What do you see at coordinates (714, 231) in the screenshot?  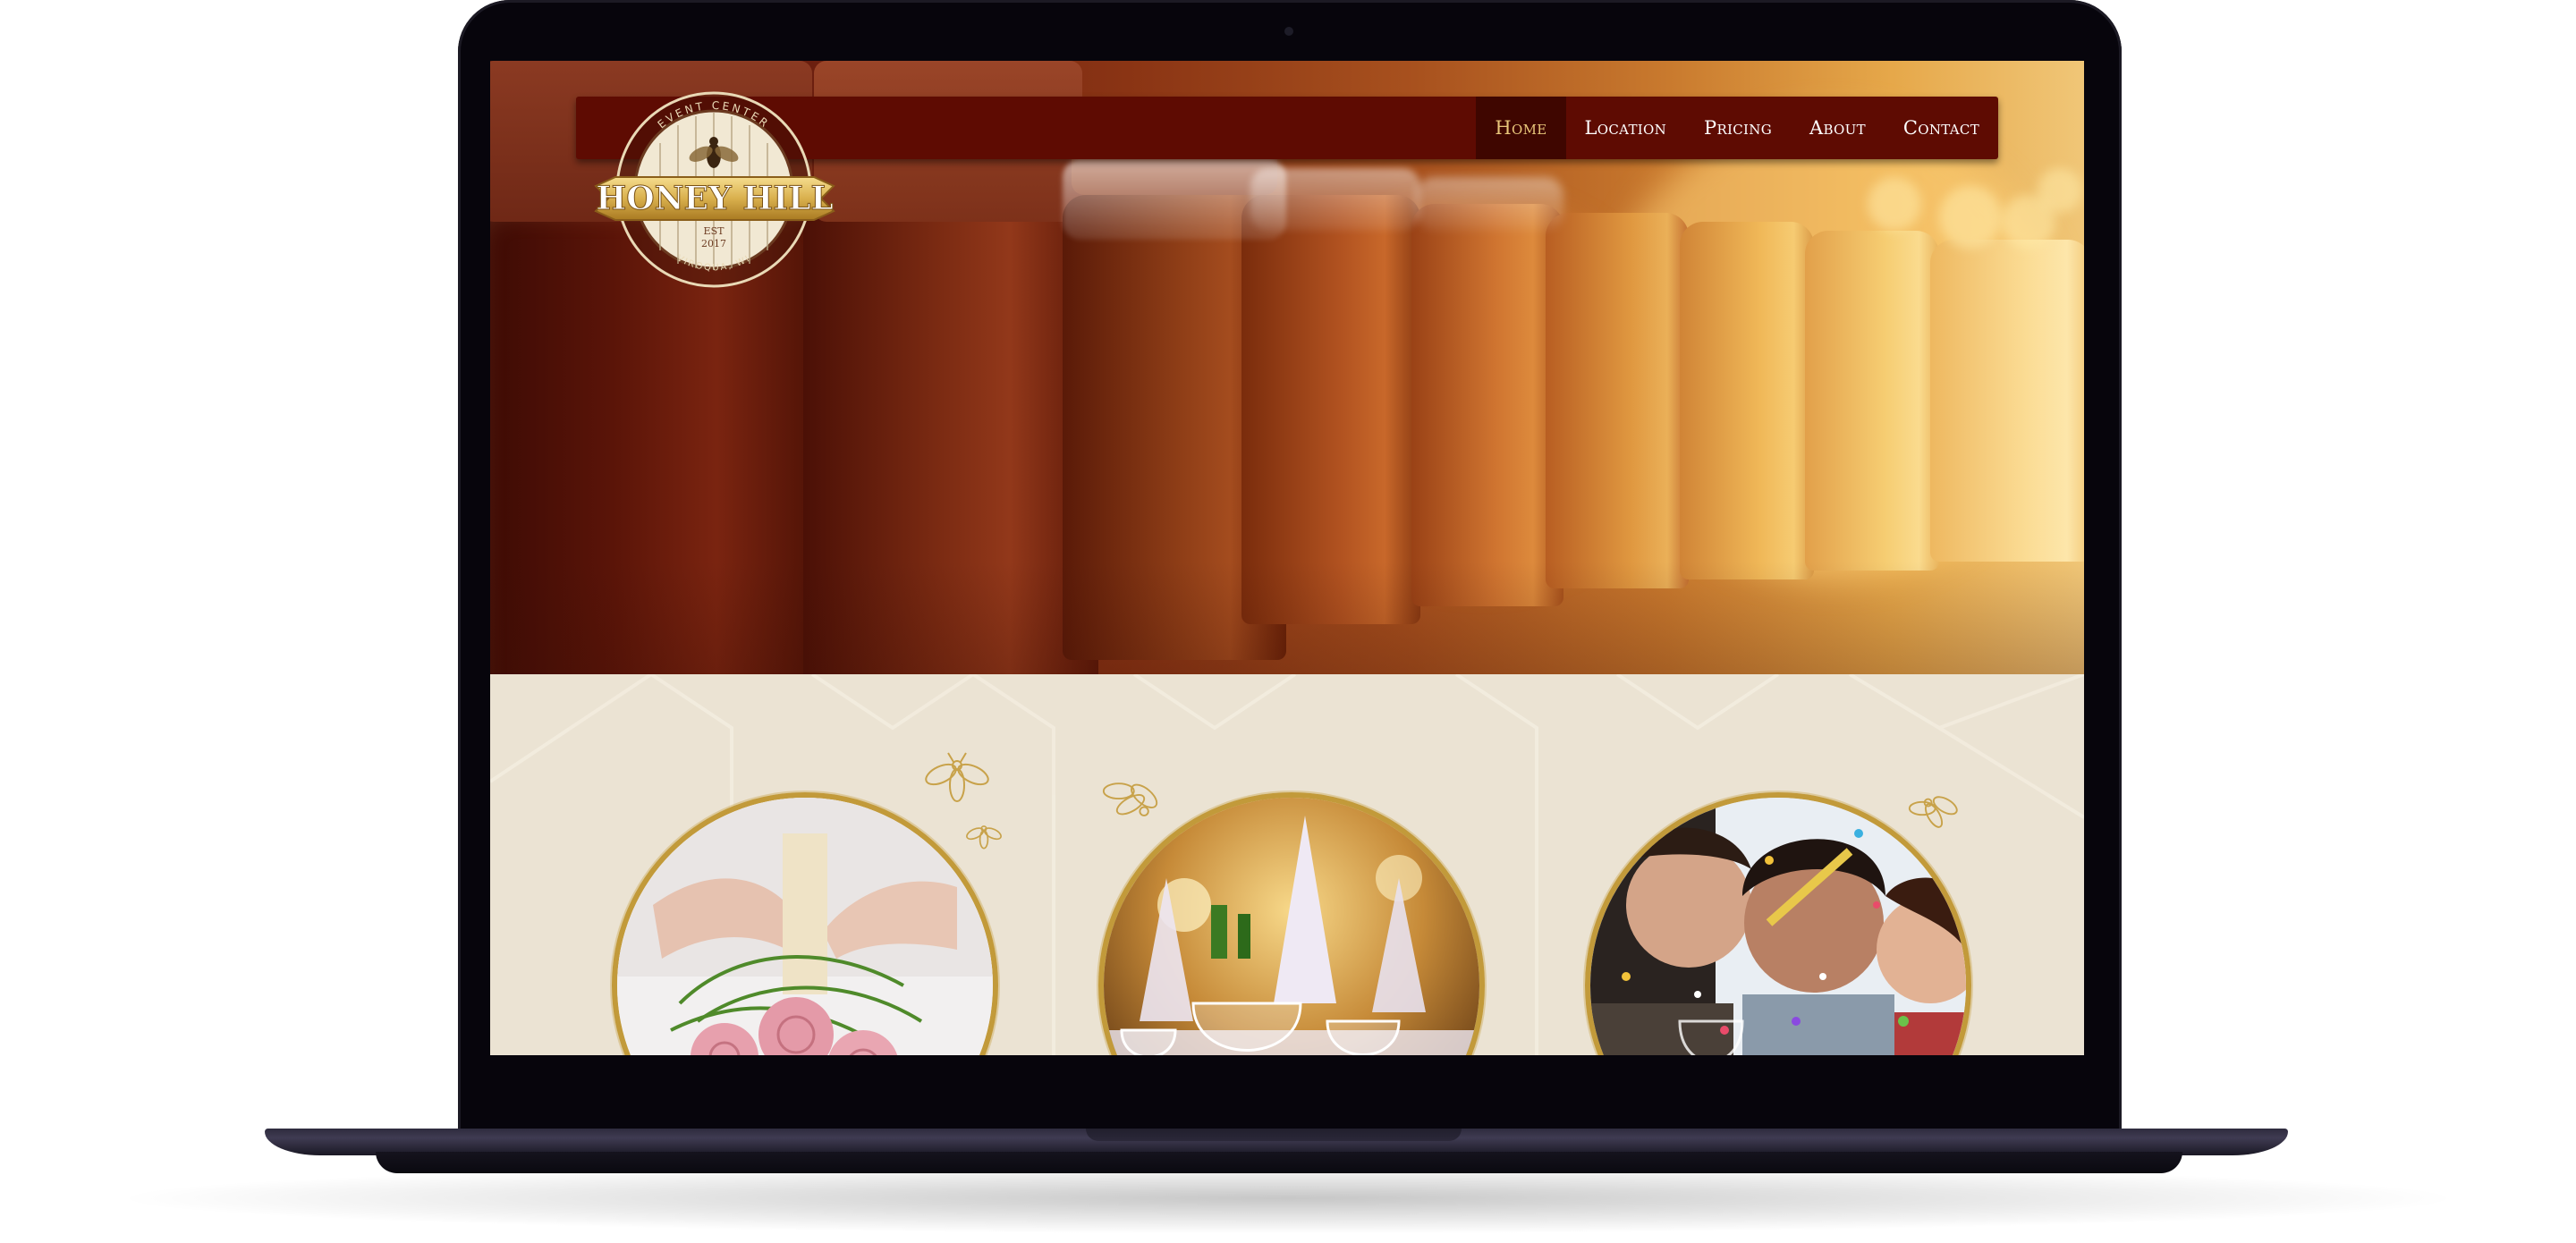 I see `logo-est: EST` at bounding box center [714, 231].